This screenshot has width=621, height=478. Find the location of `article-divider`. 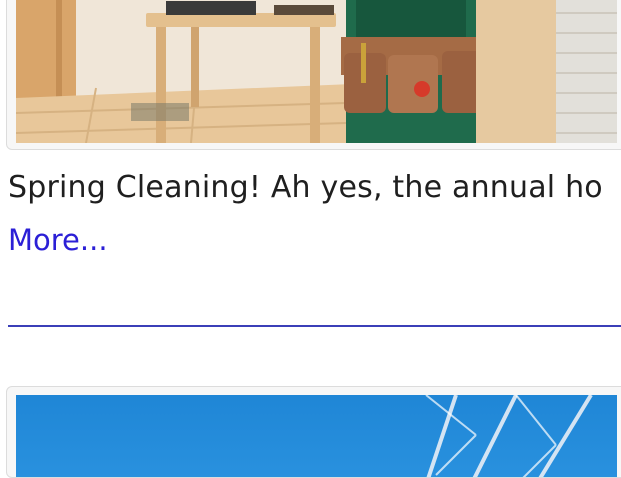

article-divider is located at coordinates (314, 326).